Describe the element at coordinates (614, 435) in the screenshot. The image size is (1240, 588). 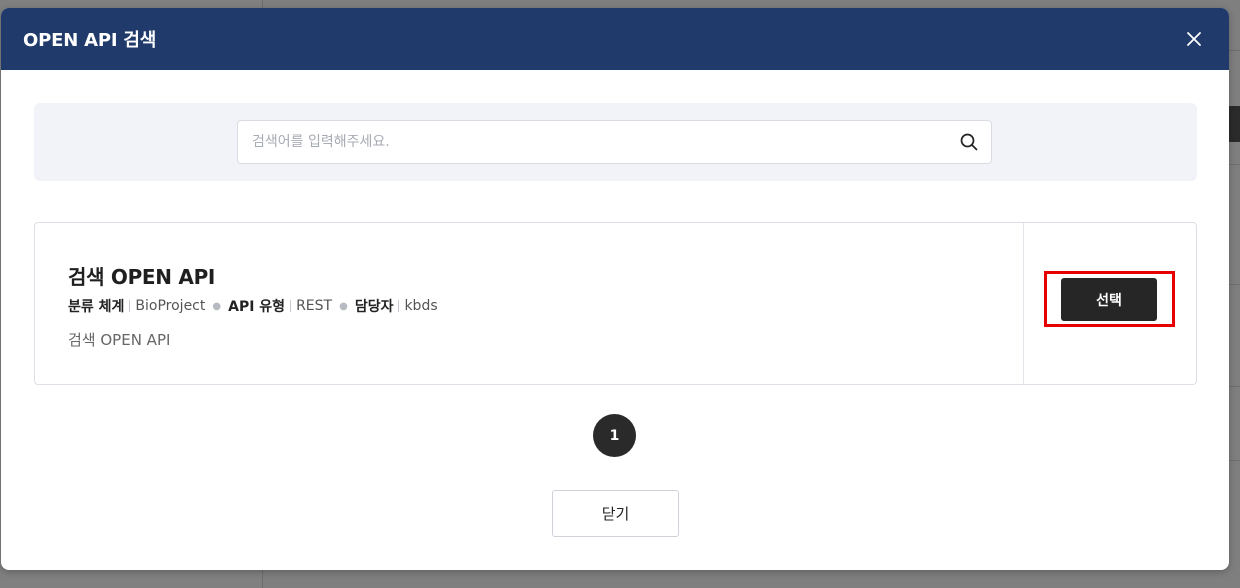
I see `pagination-page-1: 1` at that location.